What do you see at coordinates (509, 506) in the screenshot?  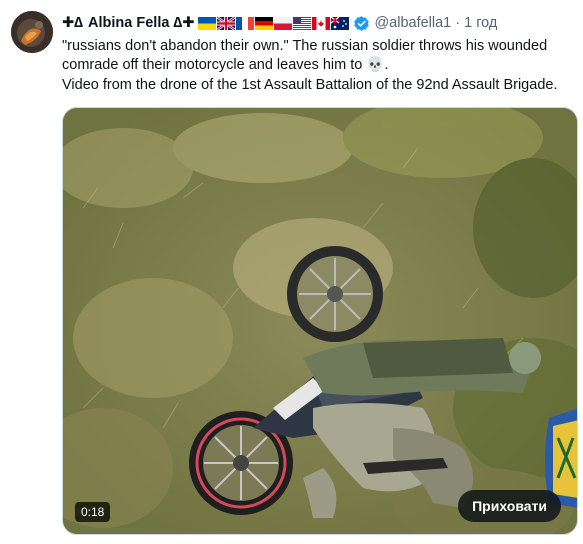 I see `hide-button: Приховати` at bounding box center [509, 506].